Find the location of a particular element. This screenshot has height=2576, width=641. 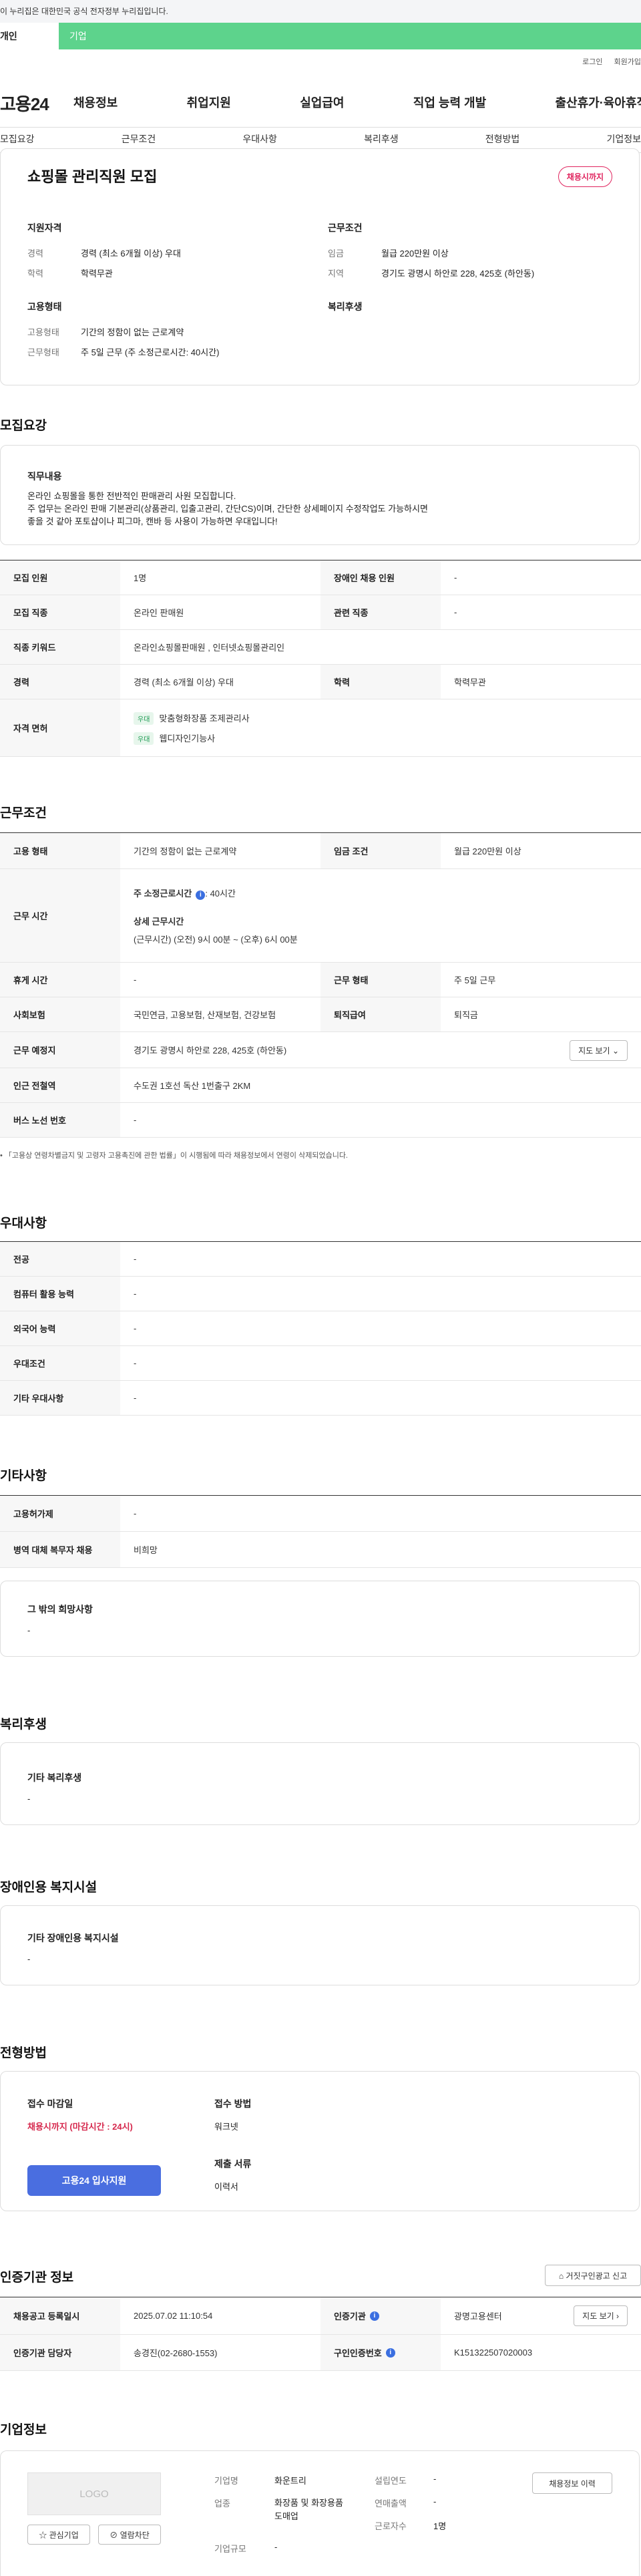

company-name-label: 기업명 is located at coordinates (226, 2481).